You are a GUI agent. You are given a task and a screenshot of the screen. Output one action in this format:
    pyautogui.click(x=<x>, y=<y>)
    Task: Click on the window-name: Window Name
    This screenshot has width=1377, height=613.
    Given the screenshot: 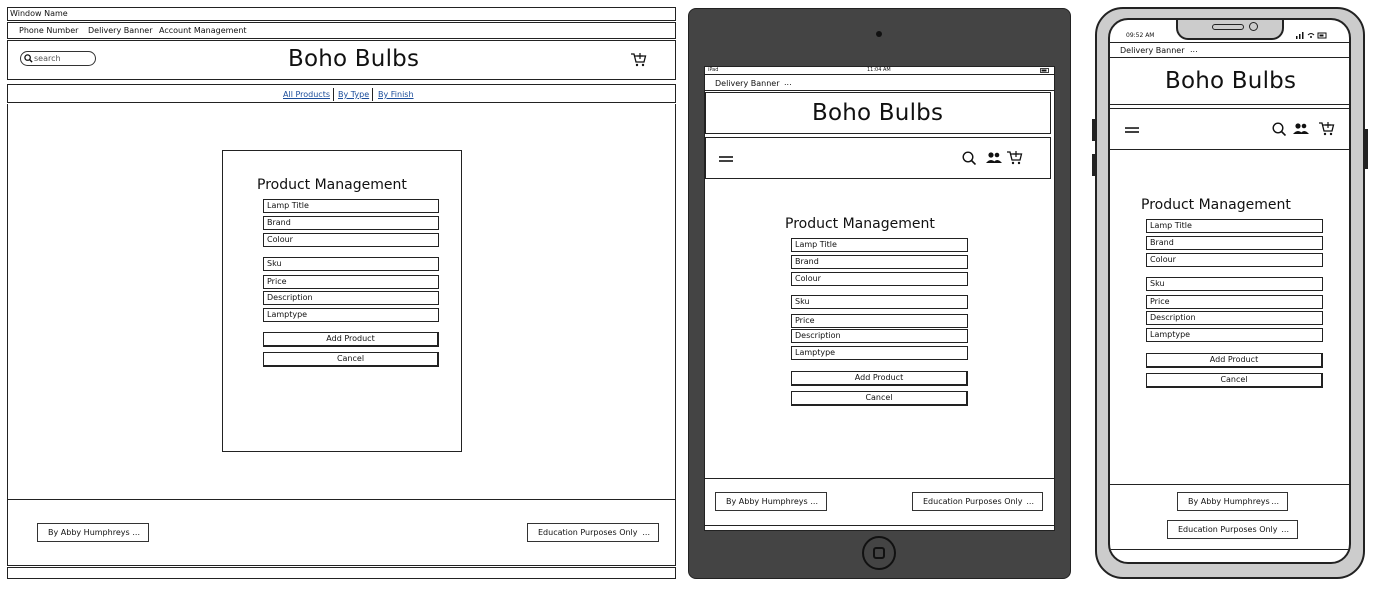 What is the action you would take?
    pyautogui.click(x=39, y=13)
    